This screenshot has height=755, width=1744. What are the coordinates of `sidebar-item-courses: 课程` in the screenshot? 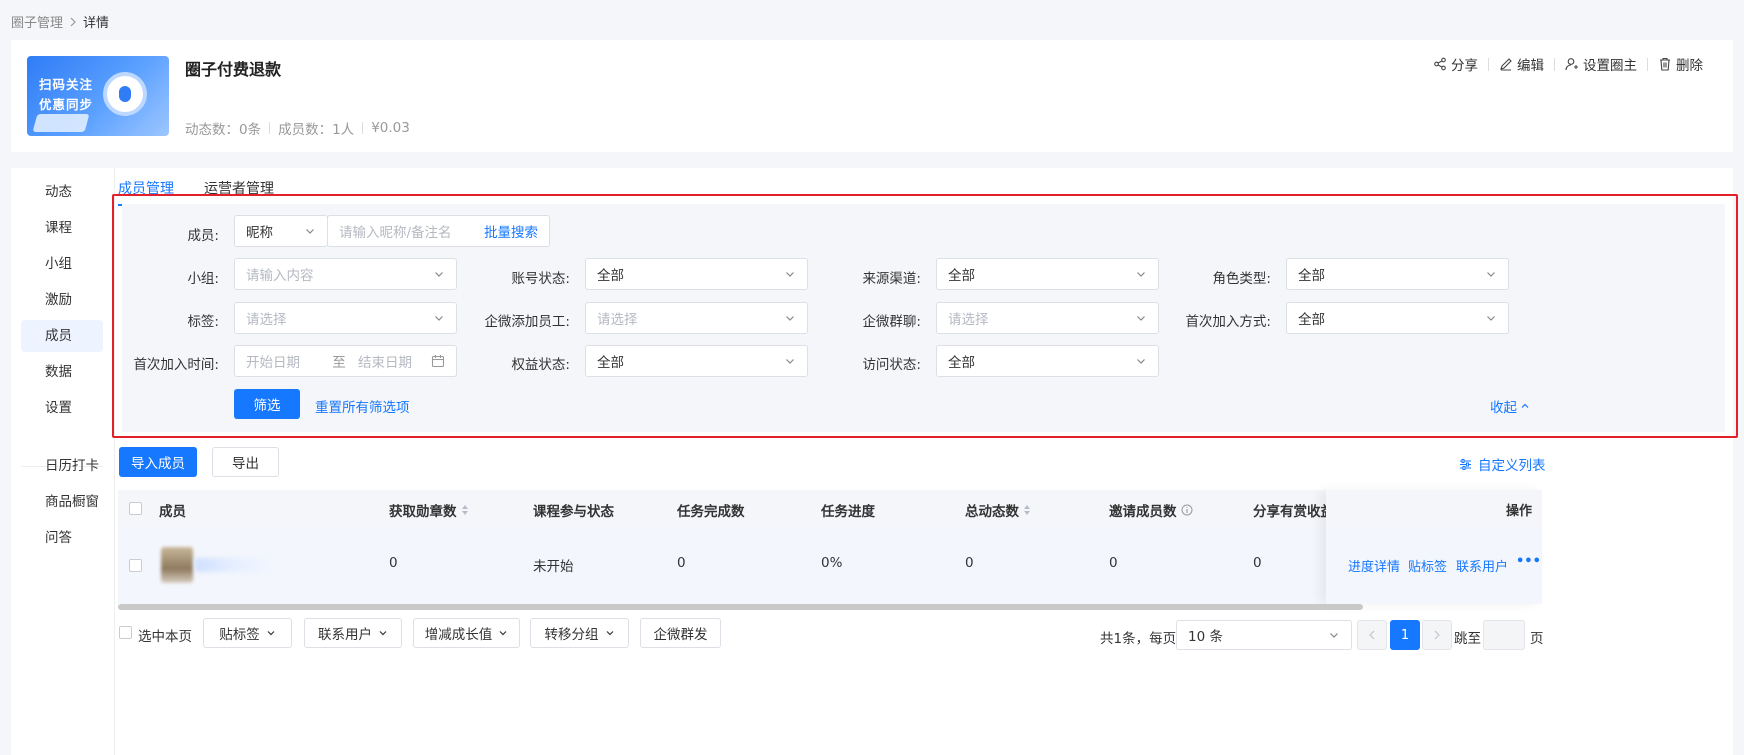 It's located at (62, 228).